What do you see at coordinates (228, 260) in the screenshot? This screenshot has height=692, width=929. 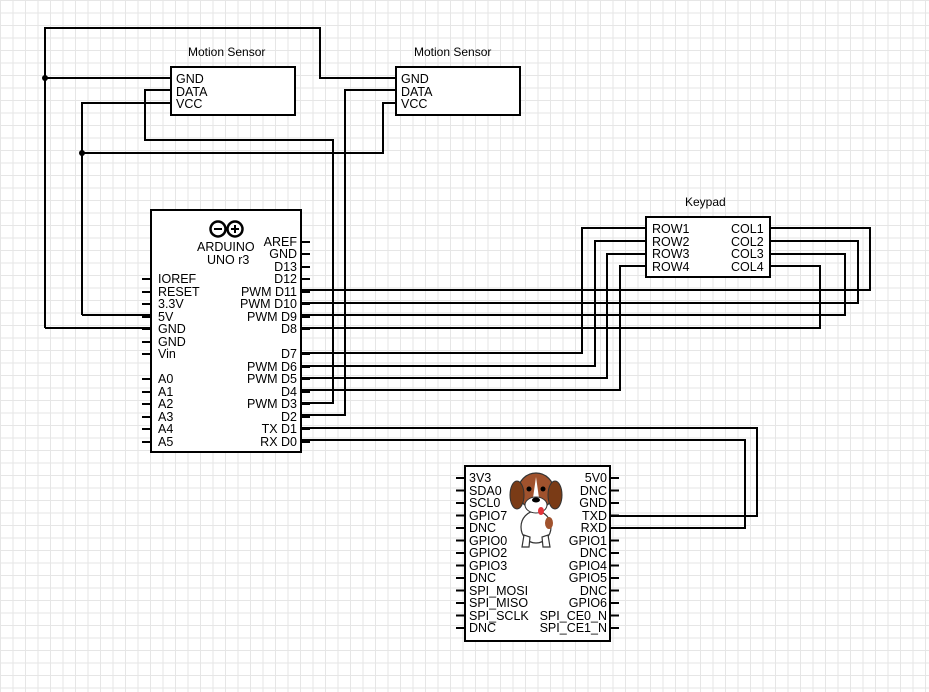 I see `arduino-model: UNO r3` at bounding box center [228, 260].